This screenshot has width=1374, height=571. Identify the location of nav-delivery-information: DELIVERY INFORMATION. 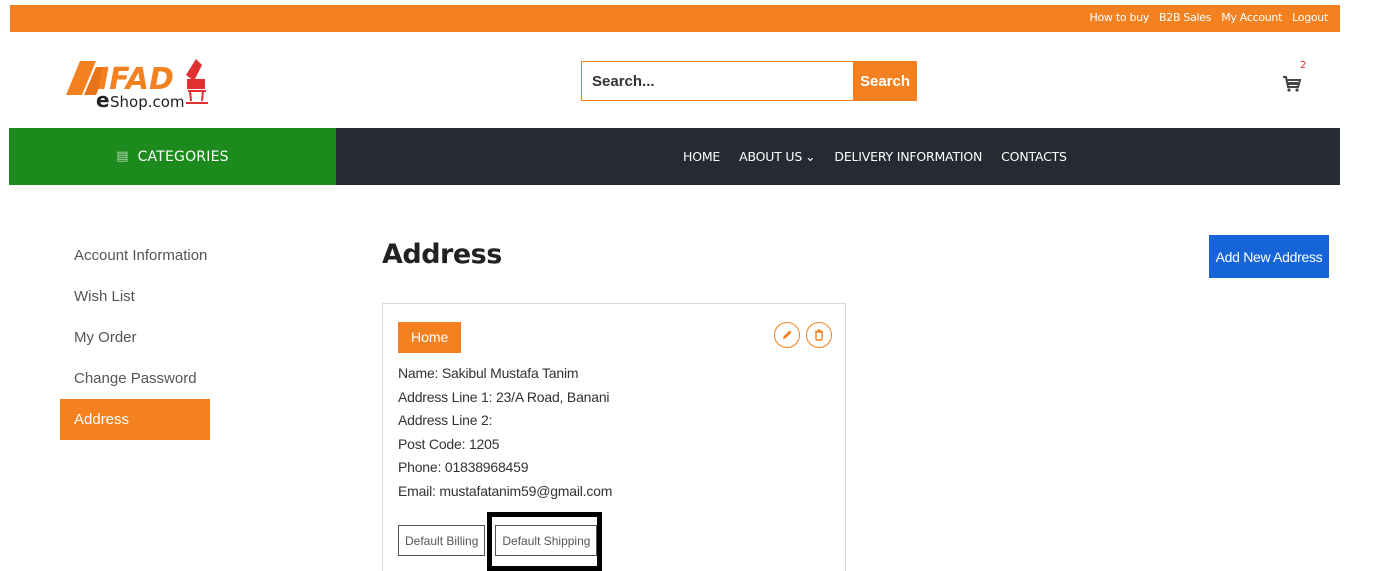
(908, 156).